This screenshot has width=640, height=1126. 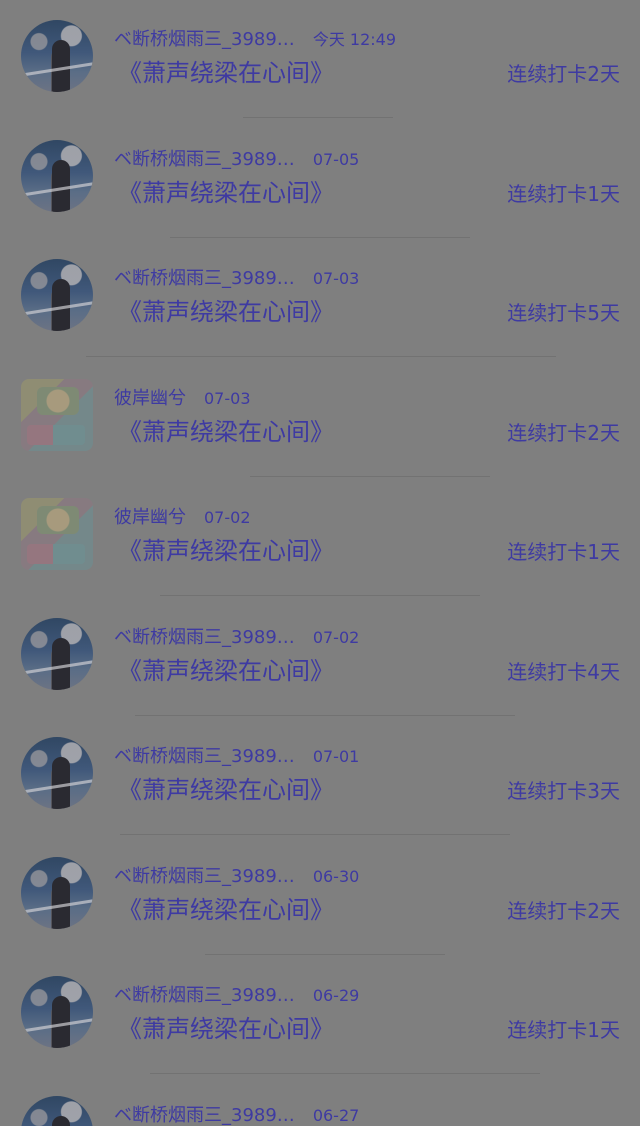 What do you see at coordinates (563, 313) in the screenshot?
I see `streak-label: 连续打卡5天` at bounding box center [563, 313].